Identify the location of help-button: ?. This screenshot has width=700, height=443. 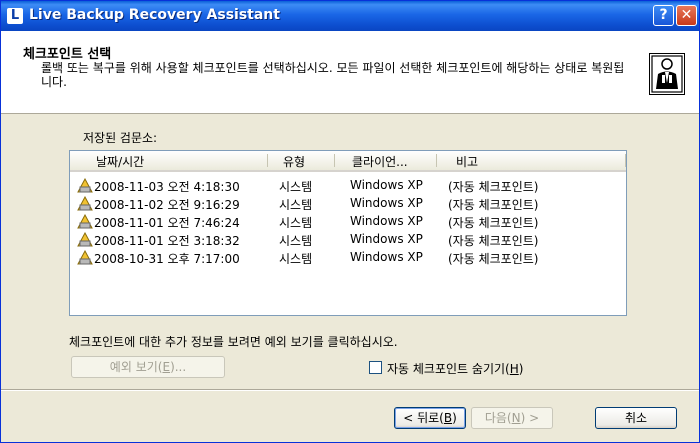
(663, 15).